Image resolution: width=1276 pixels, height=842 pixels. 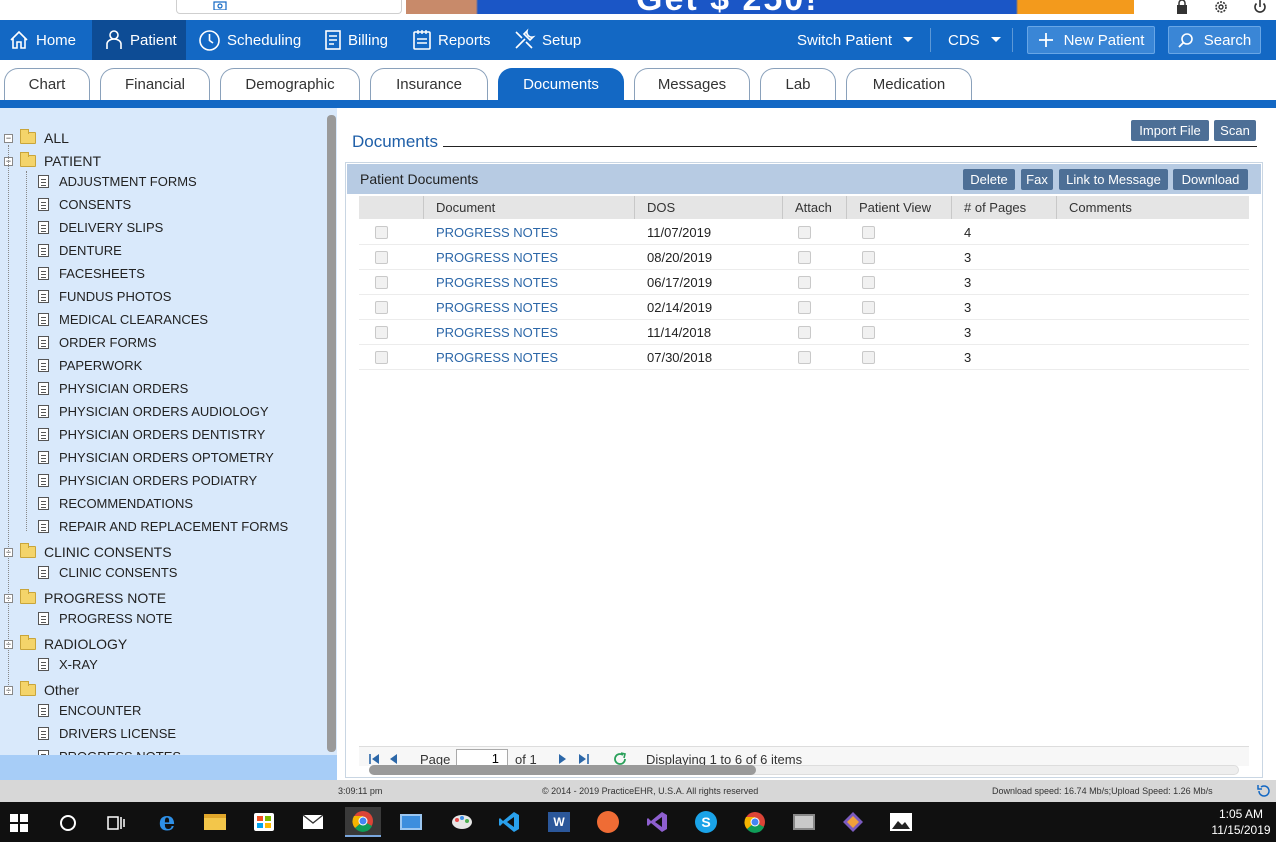 What do you see at coordinates (563, 759) in the screenshot?
I see `next-page-icon` at bounding box center [563, 759].